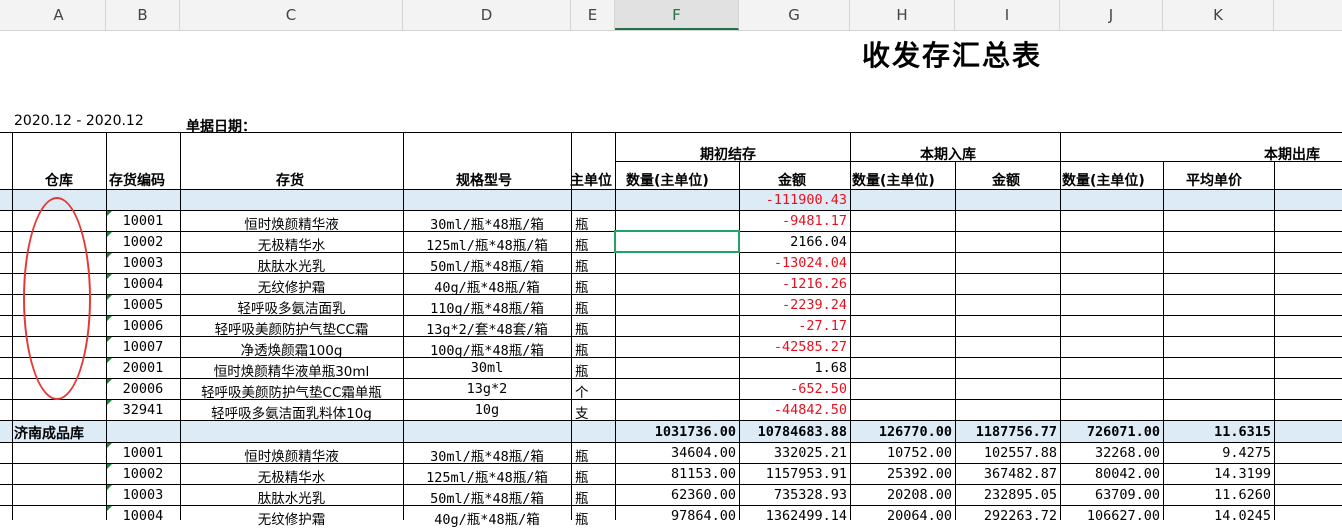 The width and height of the screenshot is (1342, 528). What do you see at coordinates (1218, 15) in the screenshot?
I see `column-header-k: K` at bounding box center [1218, 15].